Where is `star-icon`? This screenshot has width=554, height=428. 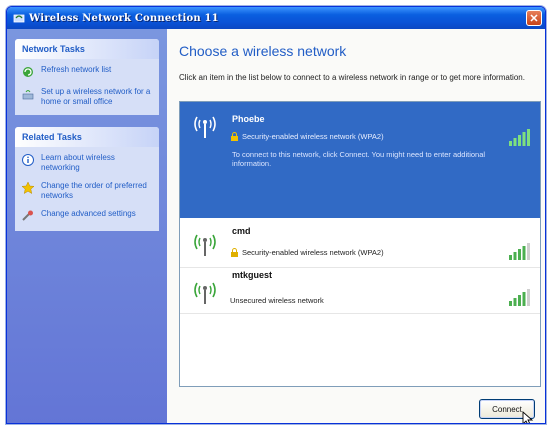
star-icon is located at coordinates (28, 188).